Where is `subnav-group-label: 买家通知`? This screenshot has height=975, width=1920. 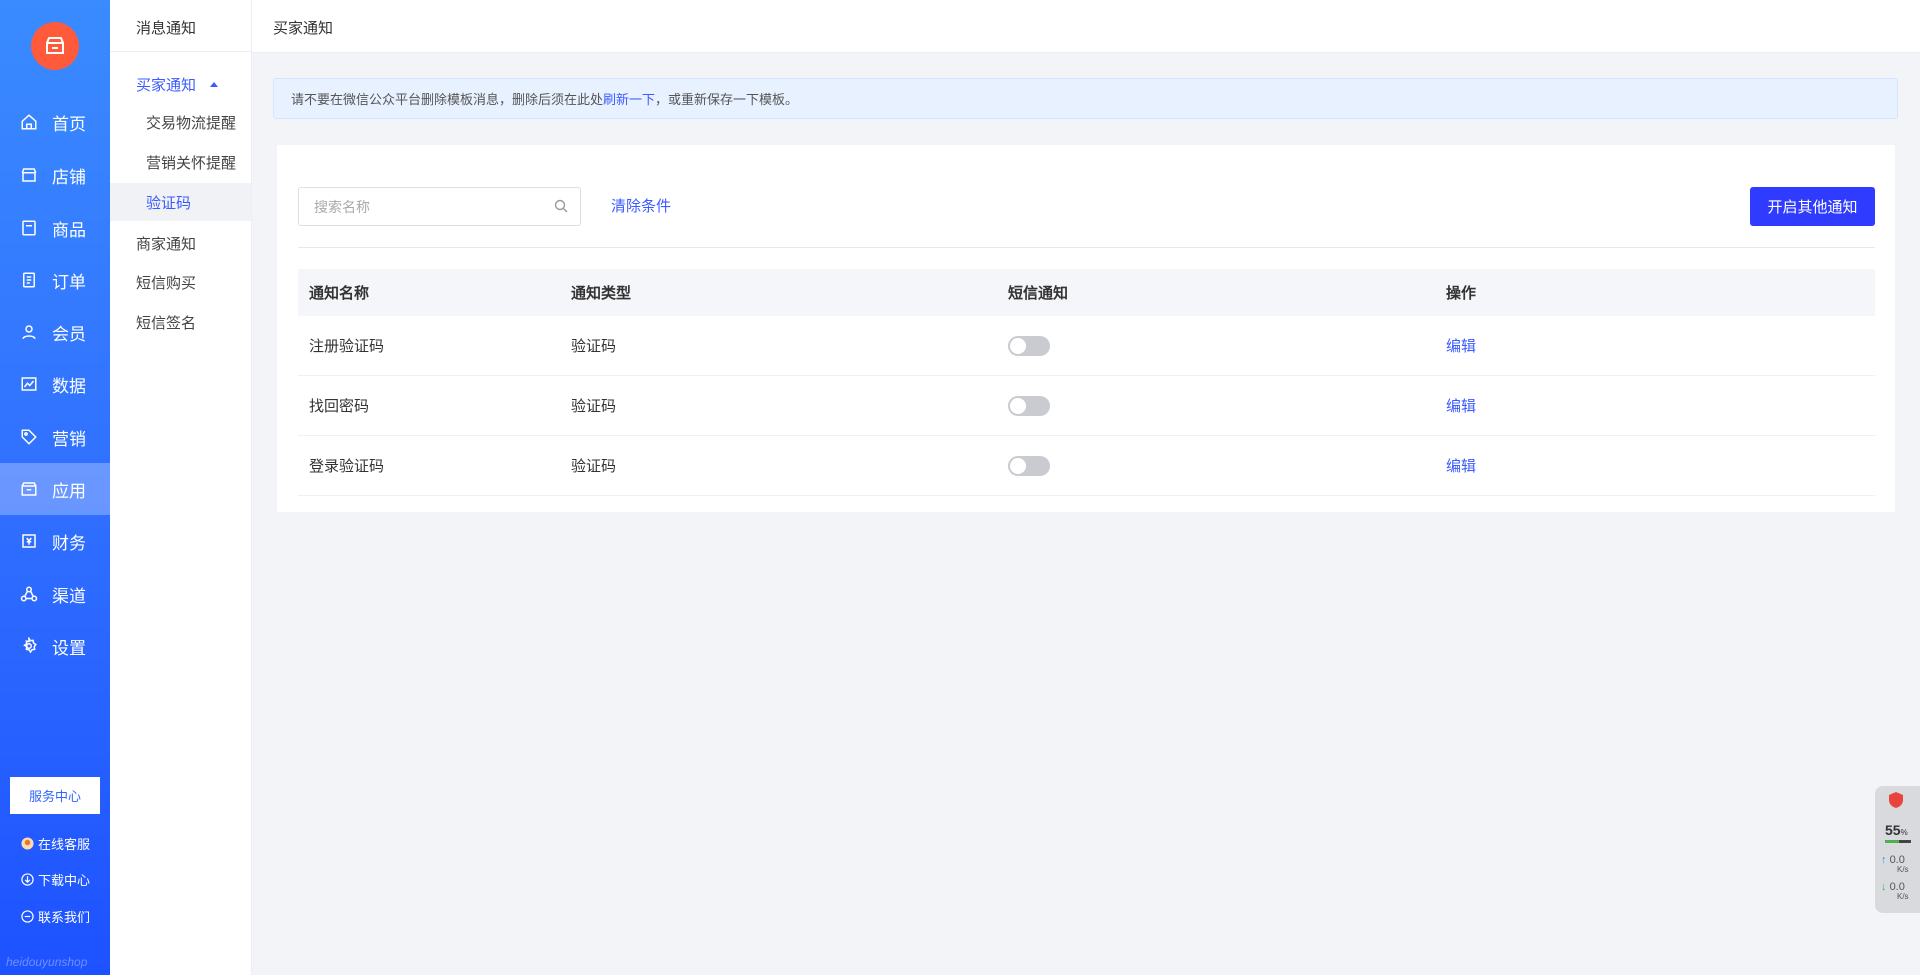
subnav-group-label: 买家通知 is located at coordinates (166, 85).